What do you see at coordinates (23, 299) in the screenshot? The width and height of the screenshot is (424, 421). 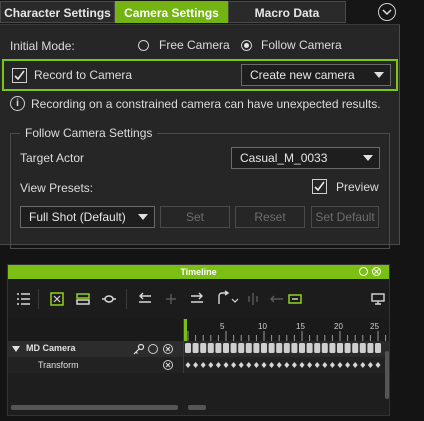 I see `track-list-icon` at bounding box center [23, 299].